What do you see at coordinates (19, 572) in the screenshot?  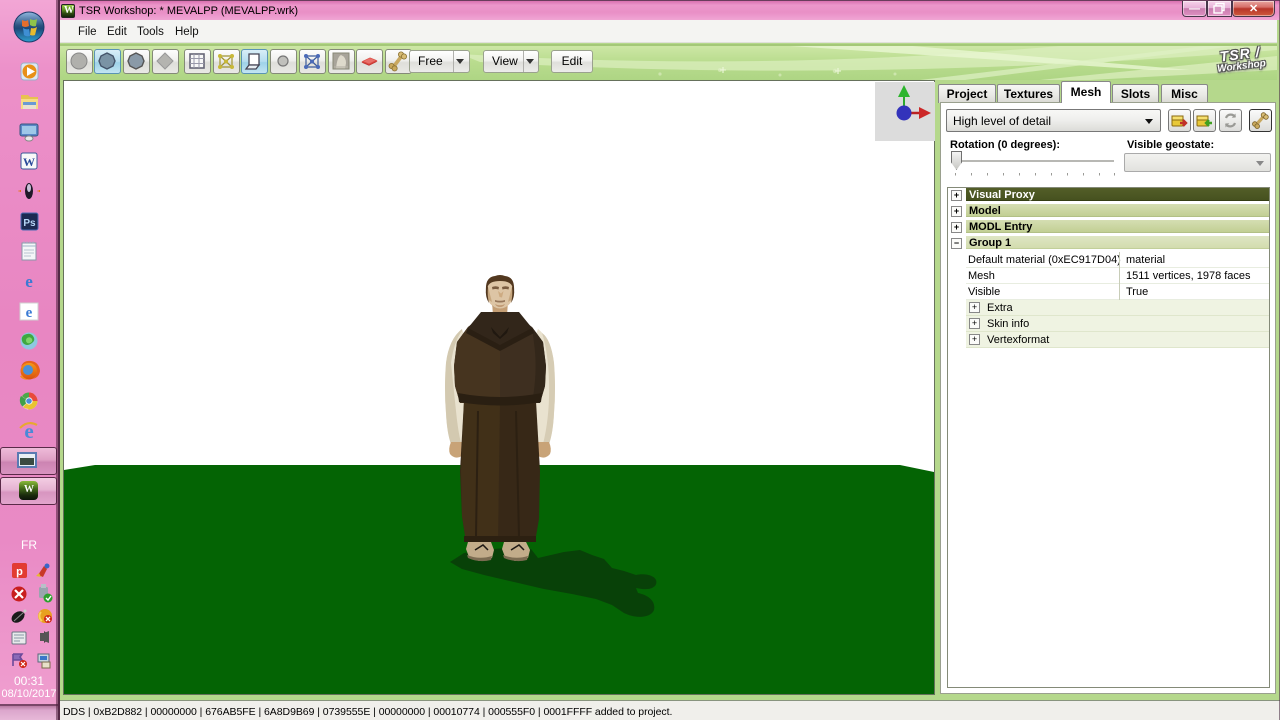 I see `svg-text: p` at bounding box center [19, 572].